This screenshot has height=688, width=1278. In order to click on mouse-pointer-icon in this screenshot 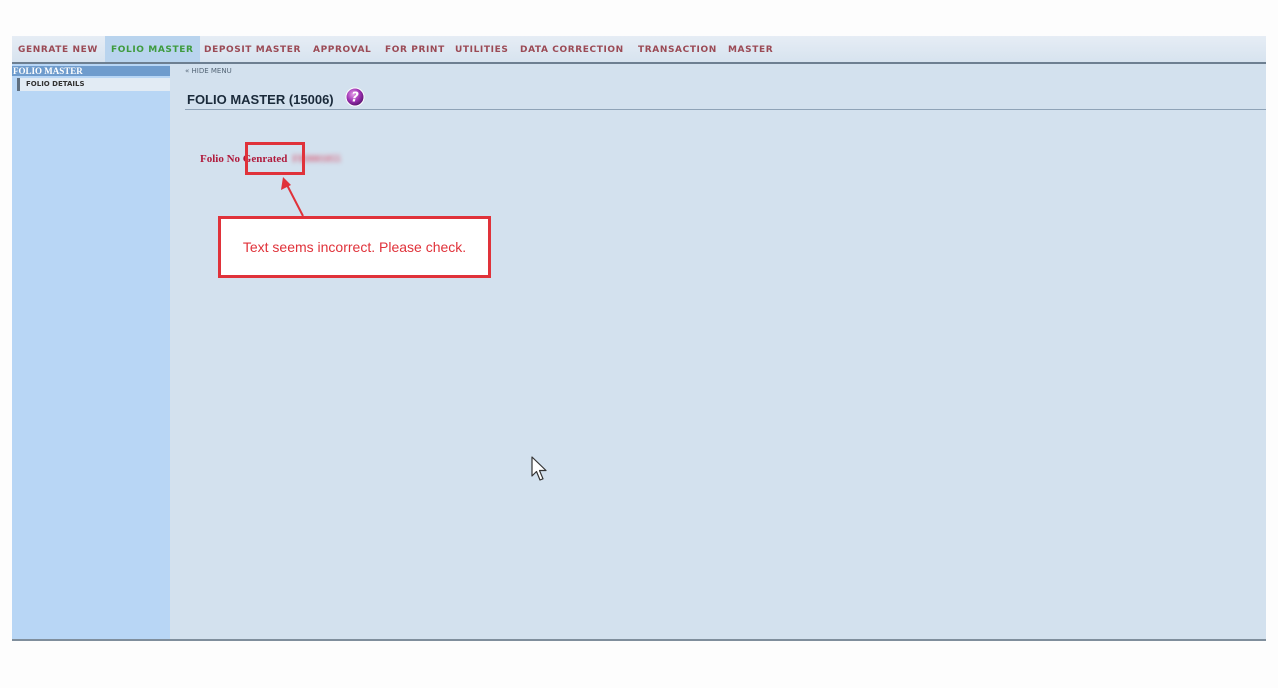, I will do `click(539, 468)`.